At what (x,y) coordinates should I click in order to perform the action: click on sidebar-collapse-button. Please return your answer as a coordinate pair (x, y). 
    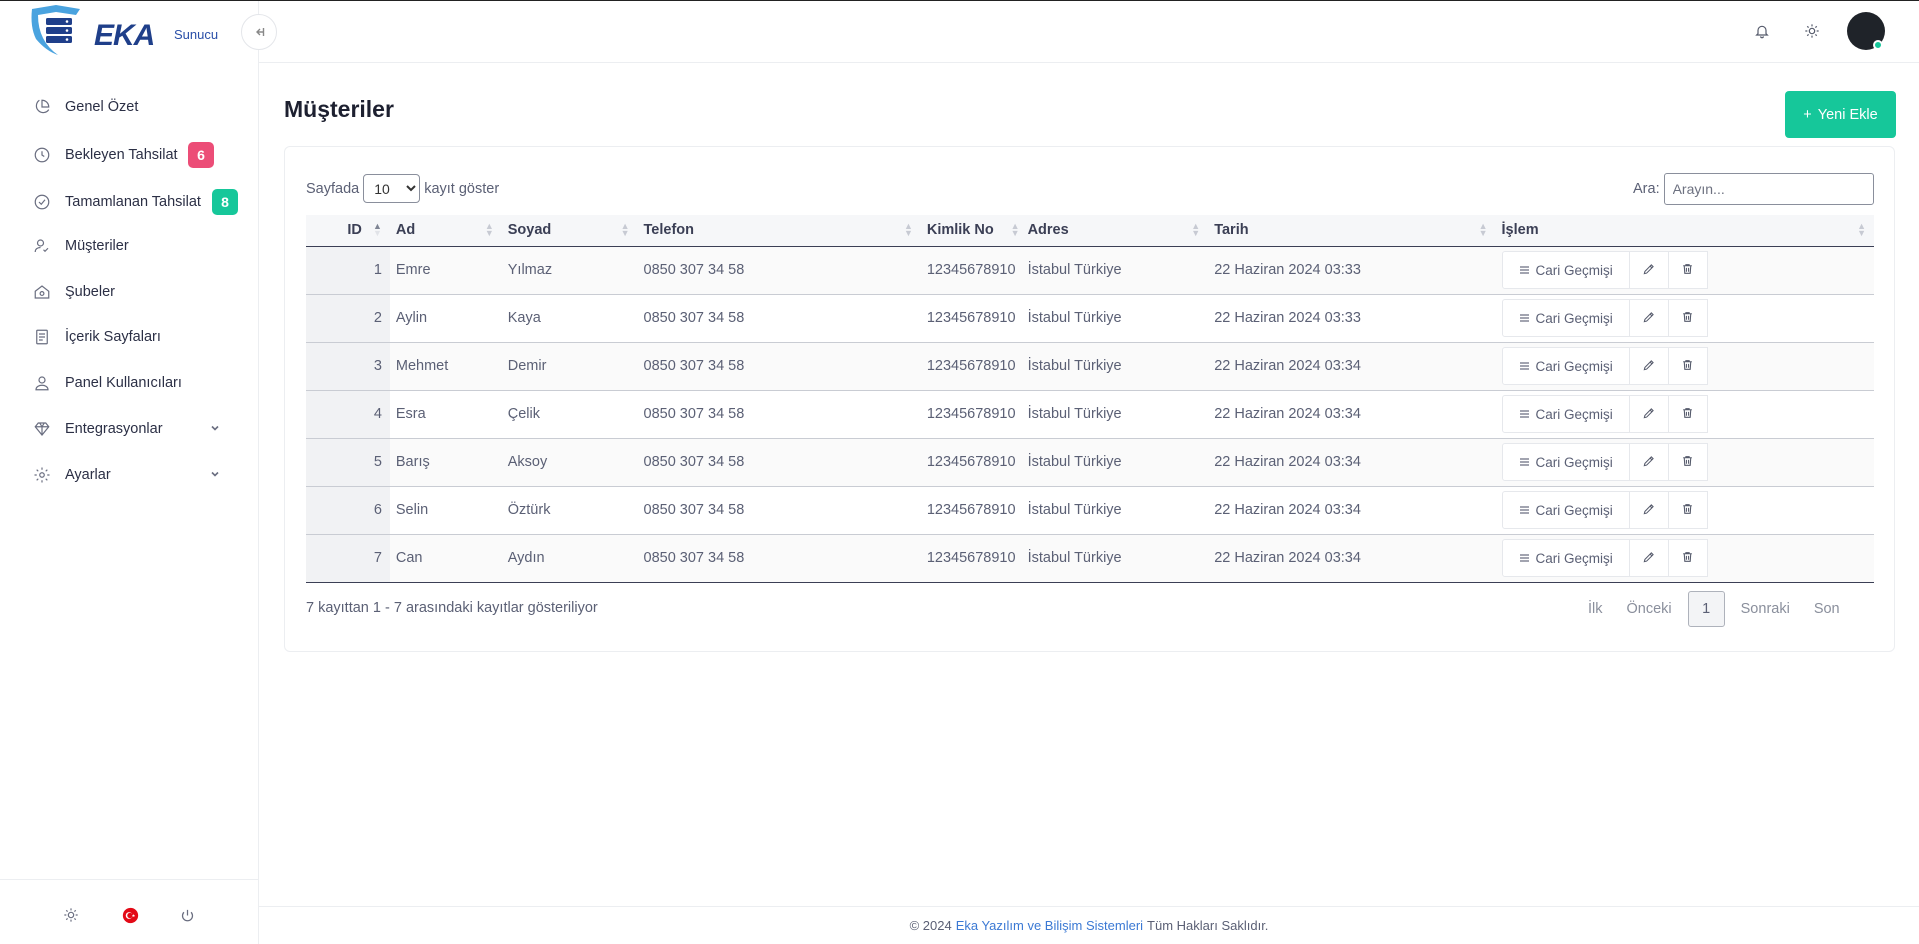
    Looking at the image, I should click on (259, 32).